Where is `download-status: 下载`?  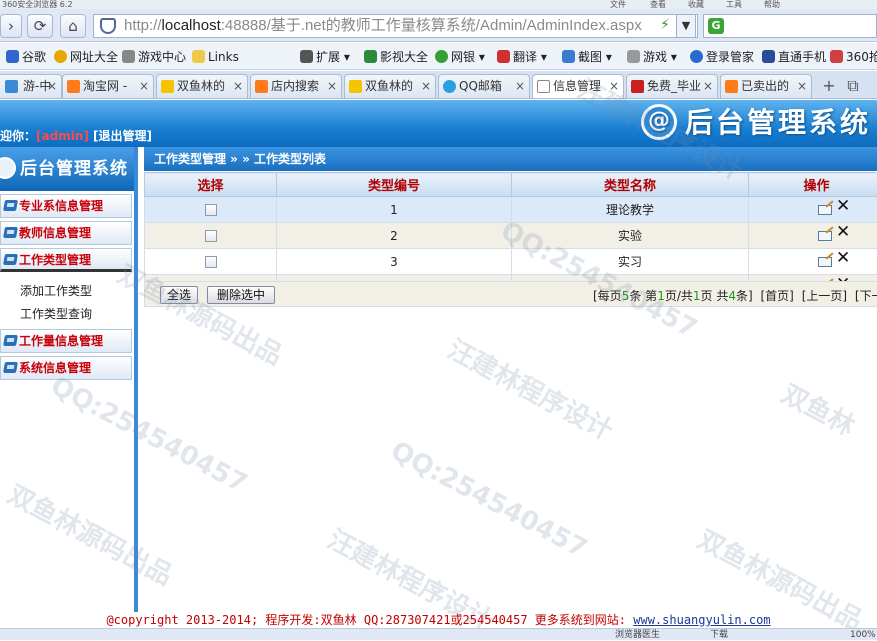 download-status: 下载 is located at coordinates (719, 635).